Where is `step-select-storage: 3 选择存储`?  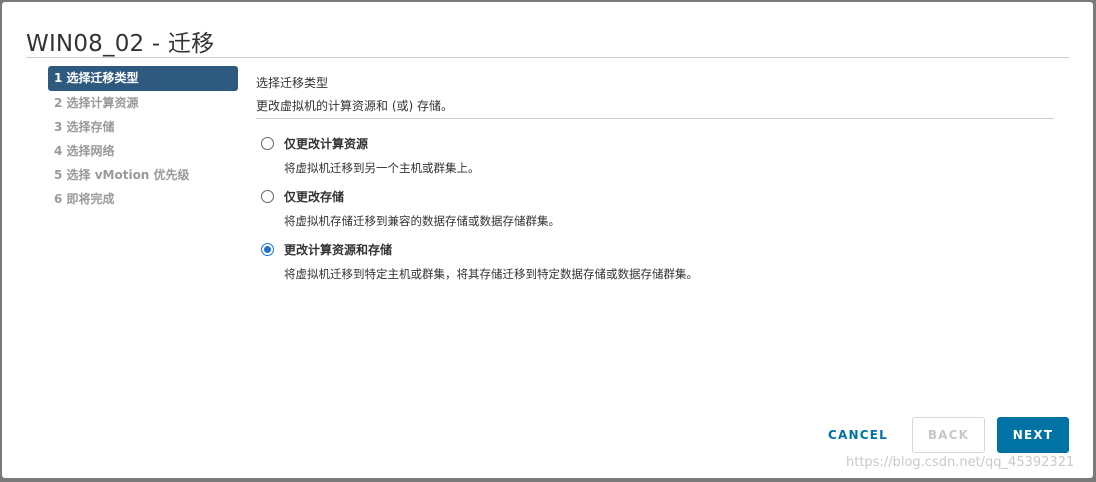
step-select-storage: 3 选择存储 is located at coordinates (143, 127).